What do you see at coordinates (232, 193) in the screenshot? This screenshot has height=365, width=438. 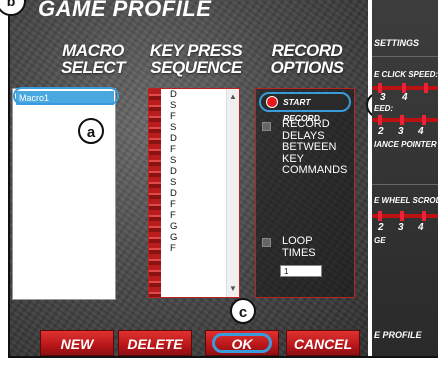 I see `key-sequence-scrollbar: ▲ ▼` at bounding box center [232, 193].